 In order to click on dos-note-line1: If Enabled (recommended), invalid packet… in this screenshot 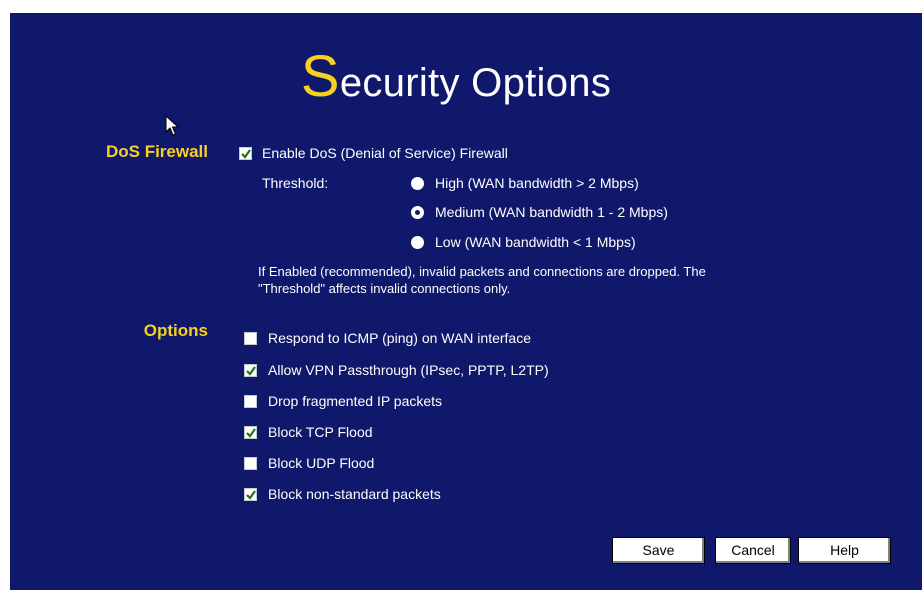, I will do `click(482, 271)`.